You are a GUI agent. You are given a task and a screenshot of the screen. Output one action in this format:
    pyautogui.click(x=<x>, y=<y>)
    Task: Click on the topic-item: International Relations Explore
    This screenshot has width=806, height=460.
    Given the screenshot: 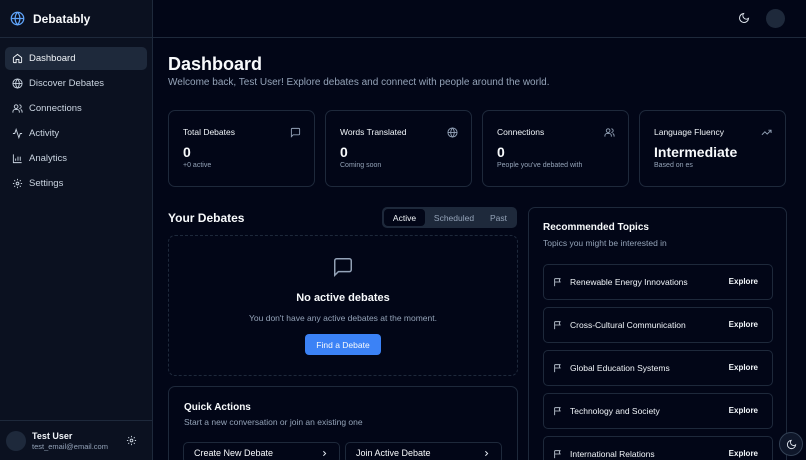 What is the action you would take?
    pyautogui.click(x=658, y=448)
    